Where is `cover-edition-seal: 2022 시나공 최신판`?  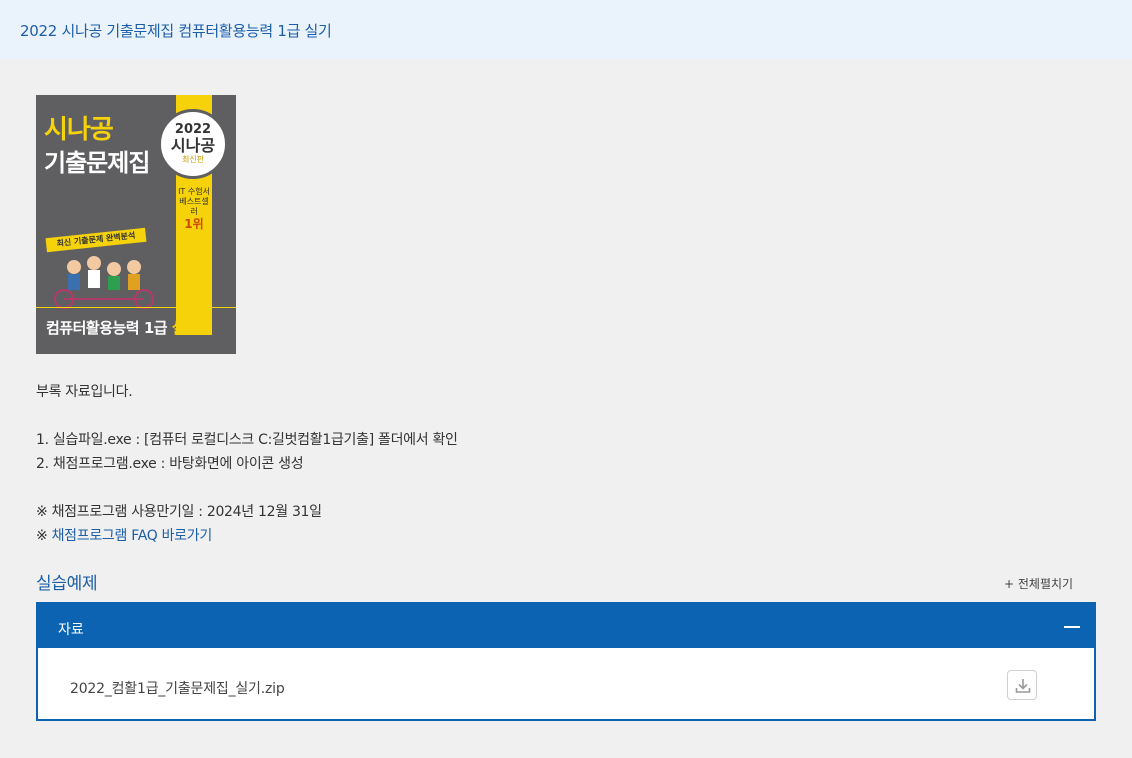
cover-edition-seal: 2022 시나공 최신판 is located at coordinates (193, 144).